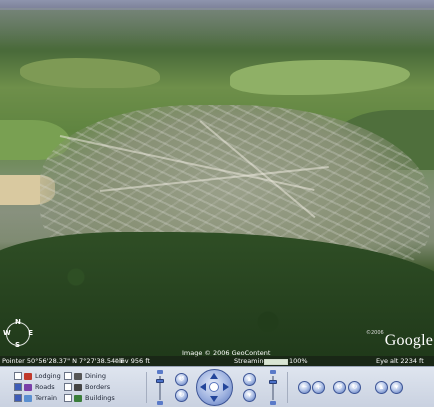 The width and height of the screenshot is (434, 407). I want to click on elevation-readout: elev 956 ft, so click(132, 361).